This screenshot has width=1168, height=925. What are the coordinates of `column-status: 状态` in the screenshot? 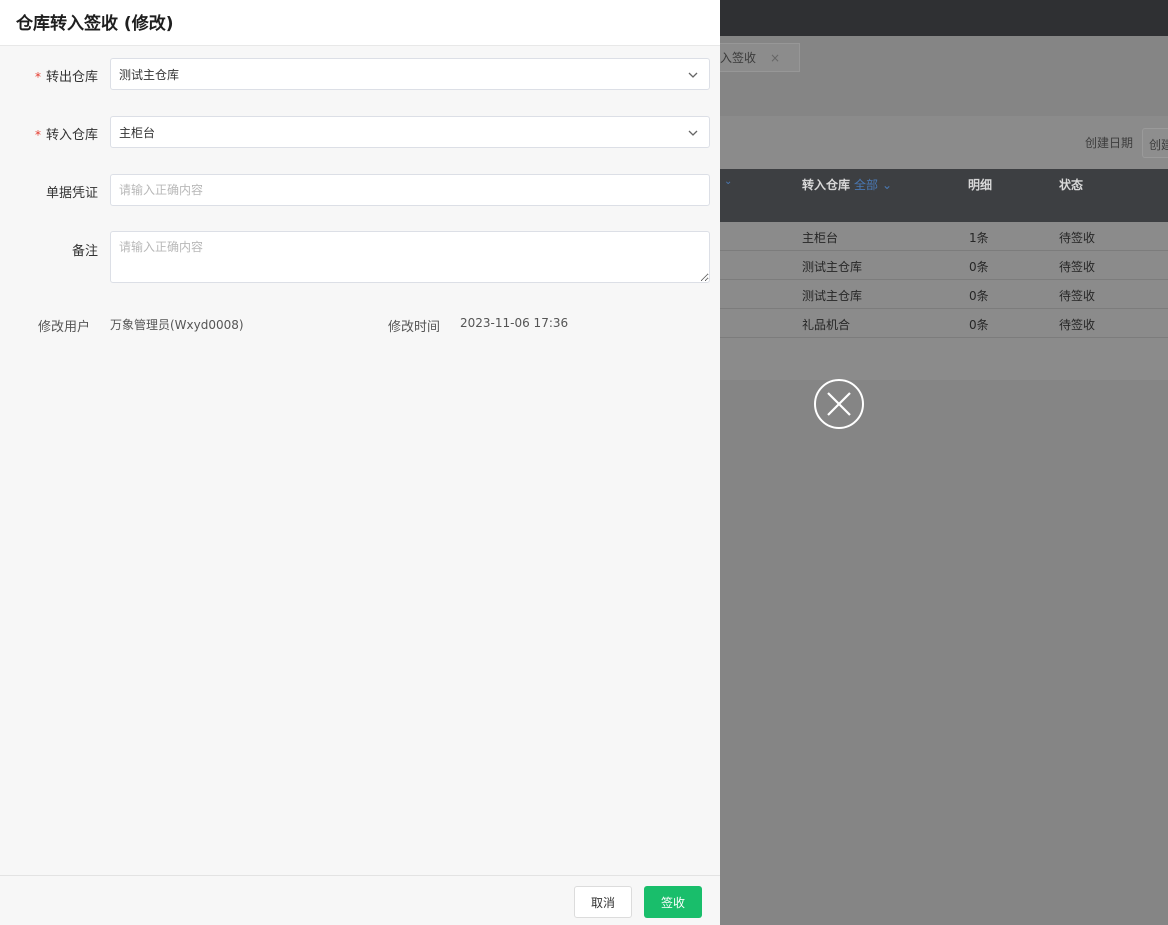 It's located at (1071, 185).